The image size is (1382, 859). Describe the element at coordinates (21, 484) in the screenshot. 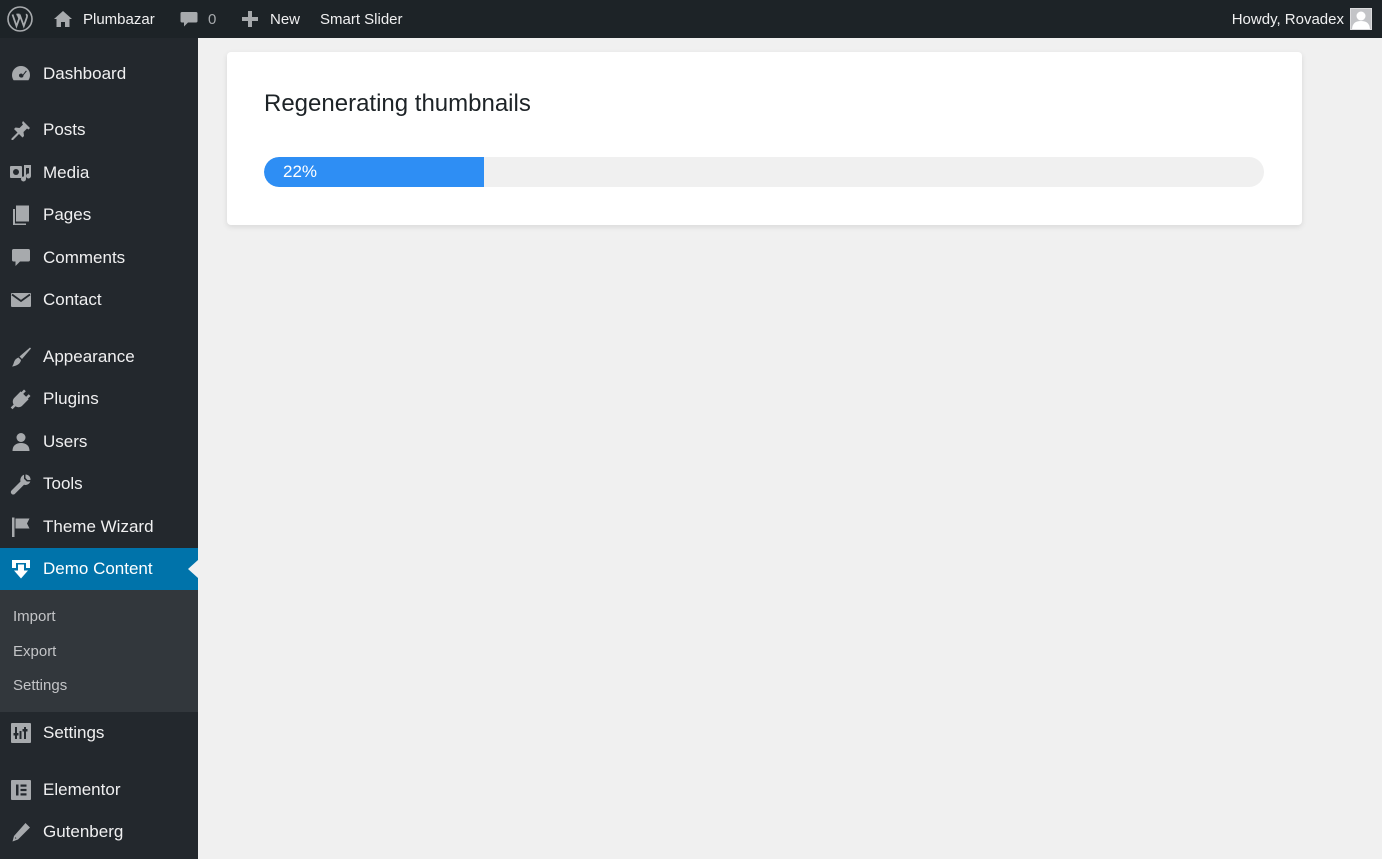

I see `wrench-icon` at that location.